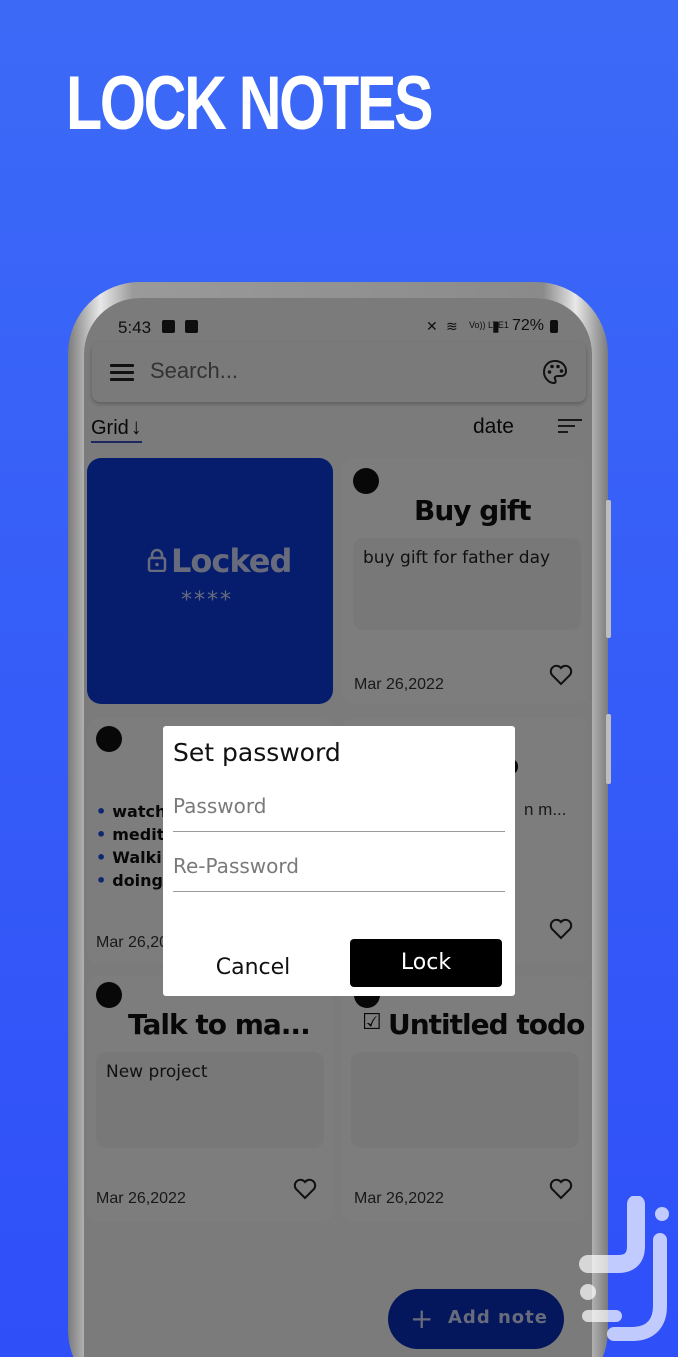 This screenshot has height=1357, width=678. I want to click on promo-title: LOCK NOTES, so click(250, 103).